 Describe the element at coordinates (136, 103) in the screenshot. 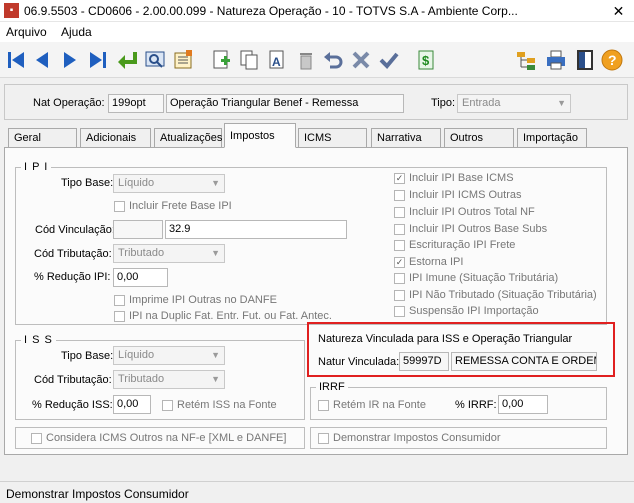

I see `nat-operacao-code-field: 199opt` at that location.